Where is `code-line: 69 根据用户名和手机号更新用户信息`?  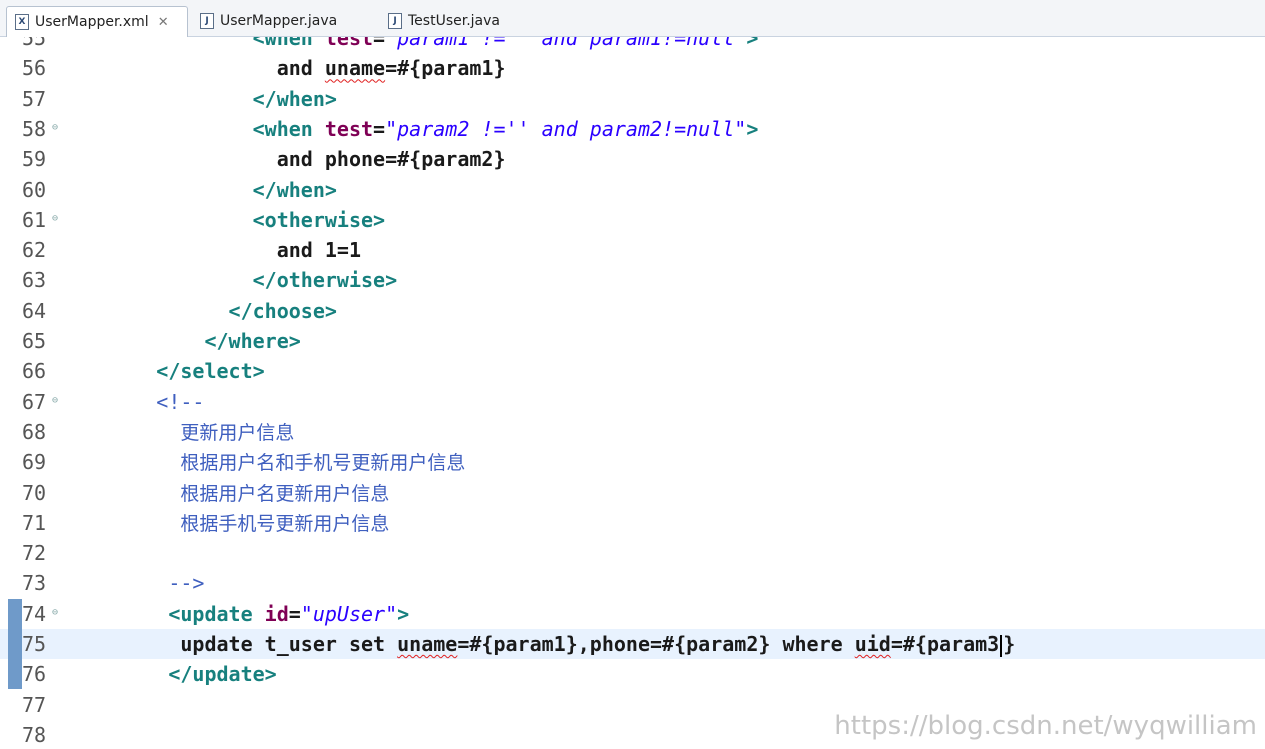 code-line: 69 根据用户名和手机号更新用户信息 is located at coordinates (632, 462).